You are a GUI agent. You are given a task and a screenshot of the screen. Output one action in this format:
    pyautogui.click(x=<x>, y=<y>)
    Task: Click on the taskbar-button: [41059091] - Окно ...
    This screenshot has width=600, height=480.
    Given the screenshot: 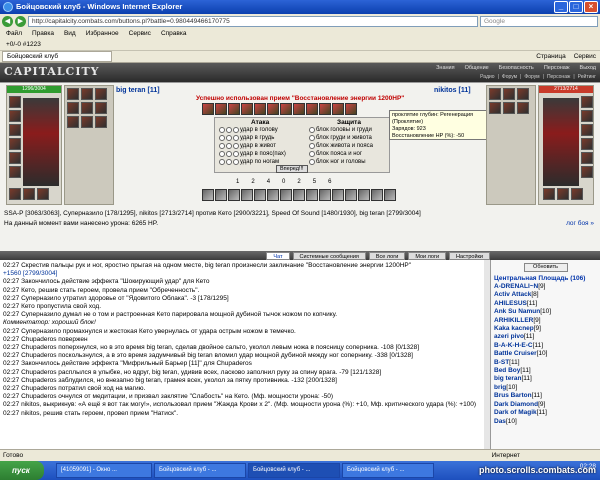 What is the action you would take?
    pyautogui.click(x=104, y=470)
    